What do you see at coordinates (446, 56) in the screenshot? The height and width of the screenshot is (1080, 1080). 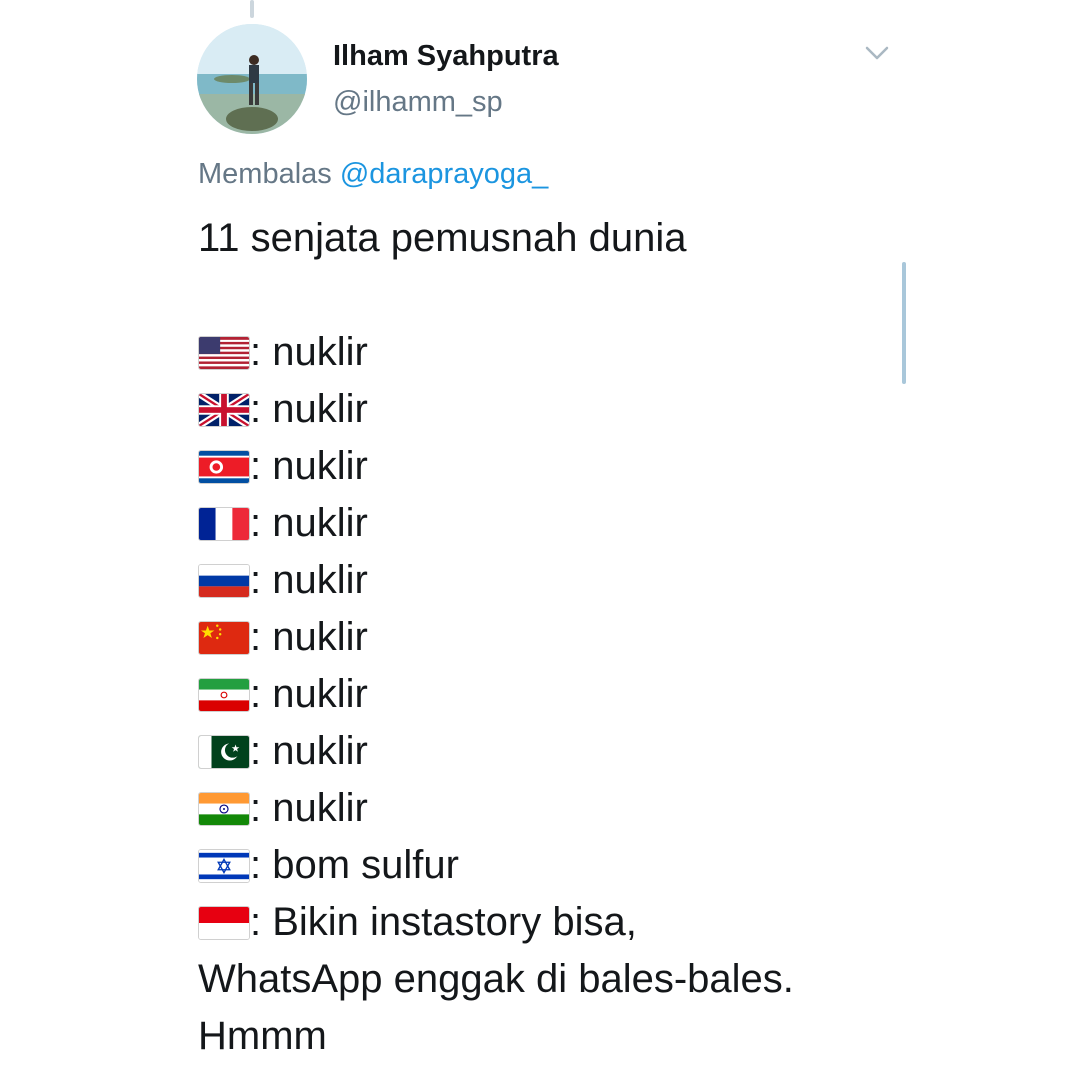 I see `author-name: Ilham Syahputra` at bounding box center [446, 56].